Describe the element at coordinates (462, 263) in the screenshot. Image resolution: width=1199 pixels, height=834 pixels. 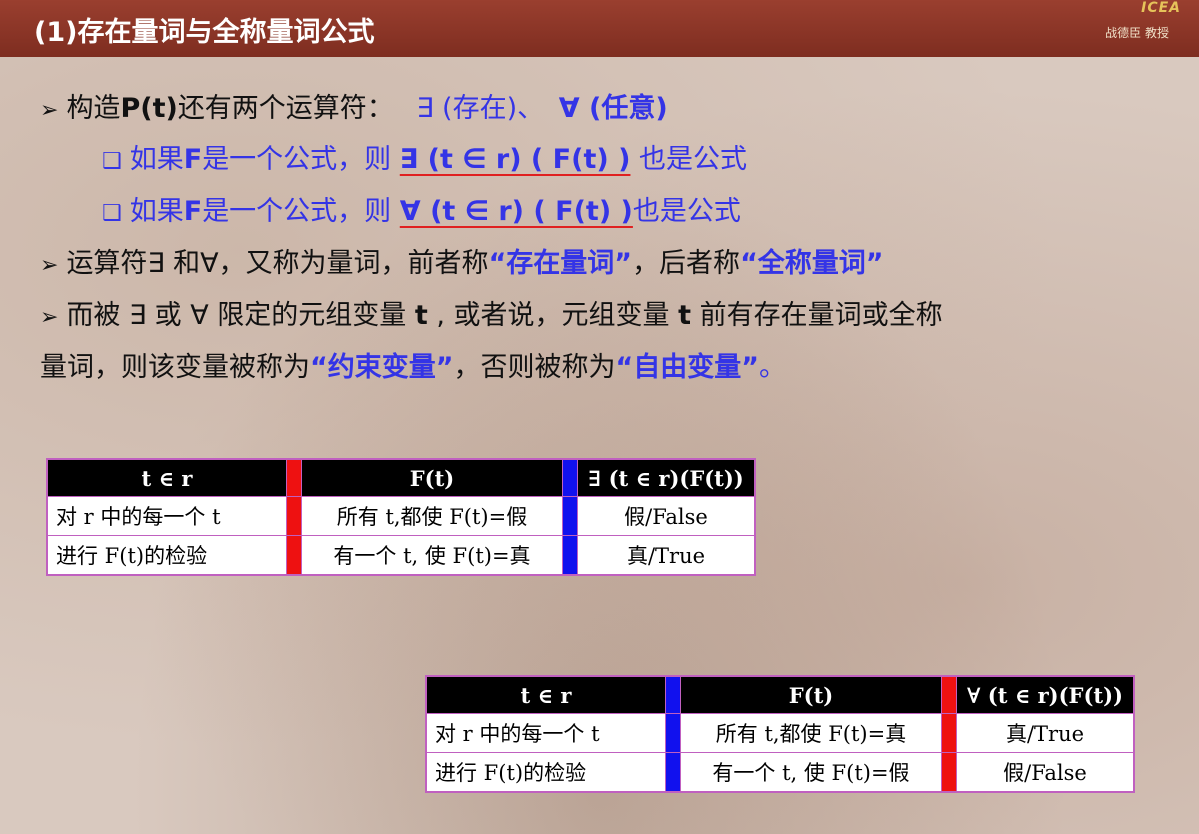
I see `bullet-line-2: ➢ 运算符∃ 和∀，又称为量词，前者称“存在量词”，后者称“全称量词”` at that location.